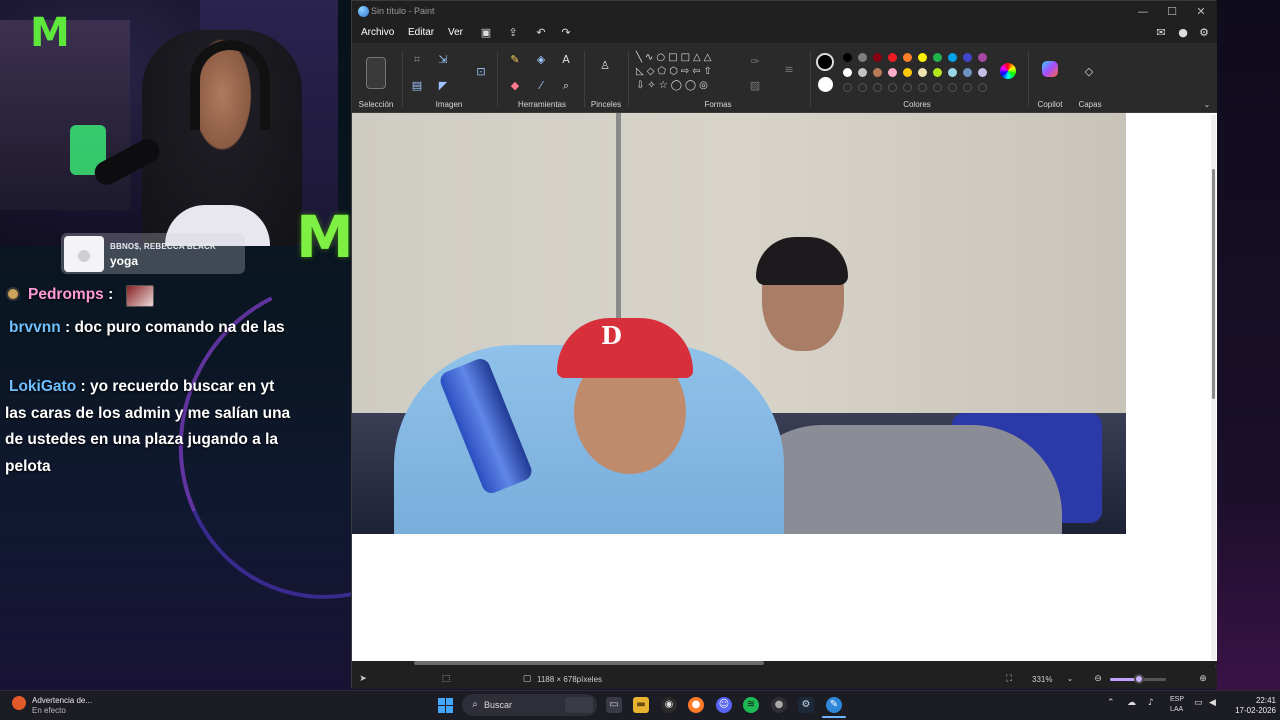 The width and height of the screenshot is (1280, 720). Describe the element at coordinates (1177, 699) in the screenshot. I see `language-indicator: ESP` at that location.